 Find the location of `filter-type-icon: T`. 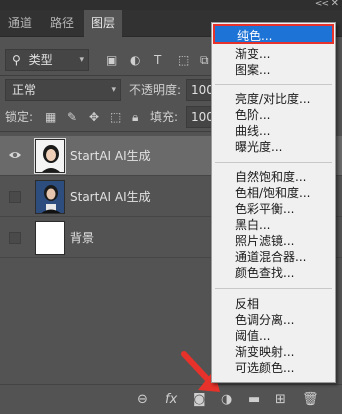

filter-type-icon: T is located at coordinates (157, 60).